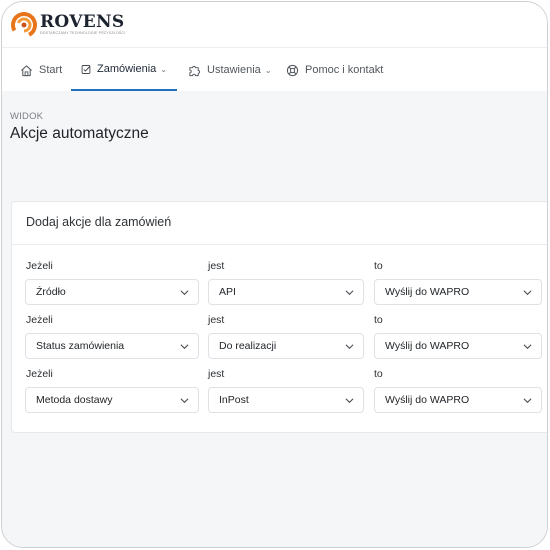 This screenshot has height=550, width=550. I want to click on nav-item-help: Pomoc i kontakt, so click(334, 70).